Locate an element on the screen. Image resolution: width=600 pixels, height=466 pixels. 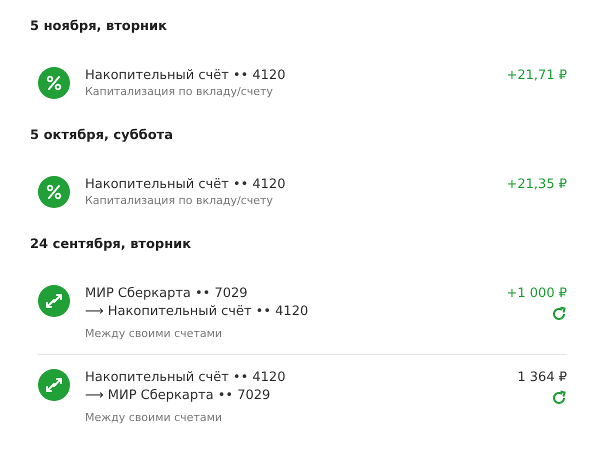
amount: 1 364 ₽ is located at coordinates (542, 378).